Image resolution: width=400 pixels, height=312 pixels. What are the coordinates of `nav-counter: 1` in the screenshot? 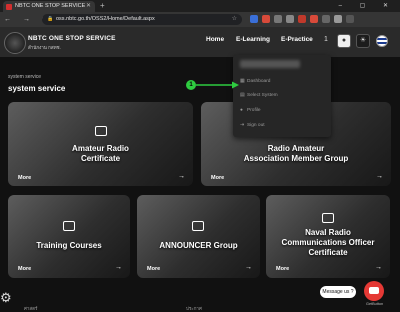 It's located at (326, 41).